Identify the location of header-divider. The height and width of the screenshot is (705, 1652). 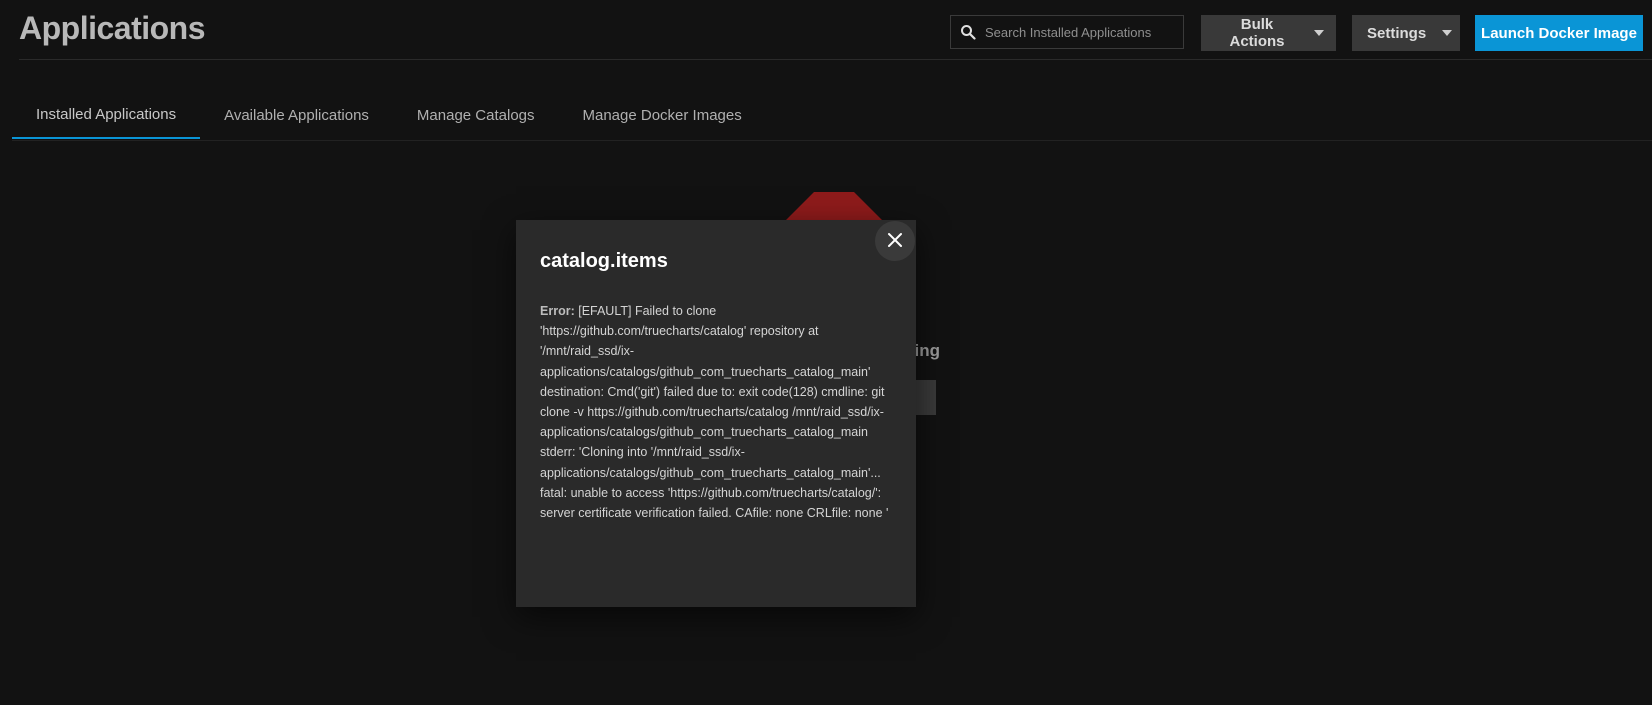
(835, 59).